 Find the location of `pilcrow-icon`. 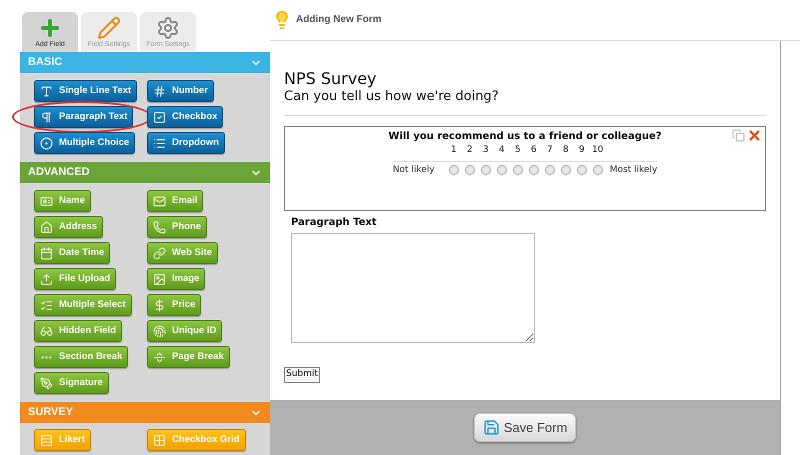

pilcrow-icon is located at coordinates (46, 117).